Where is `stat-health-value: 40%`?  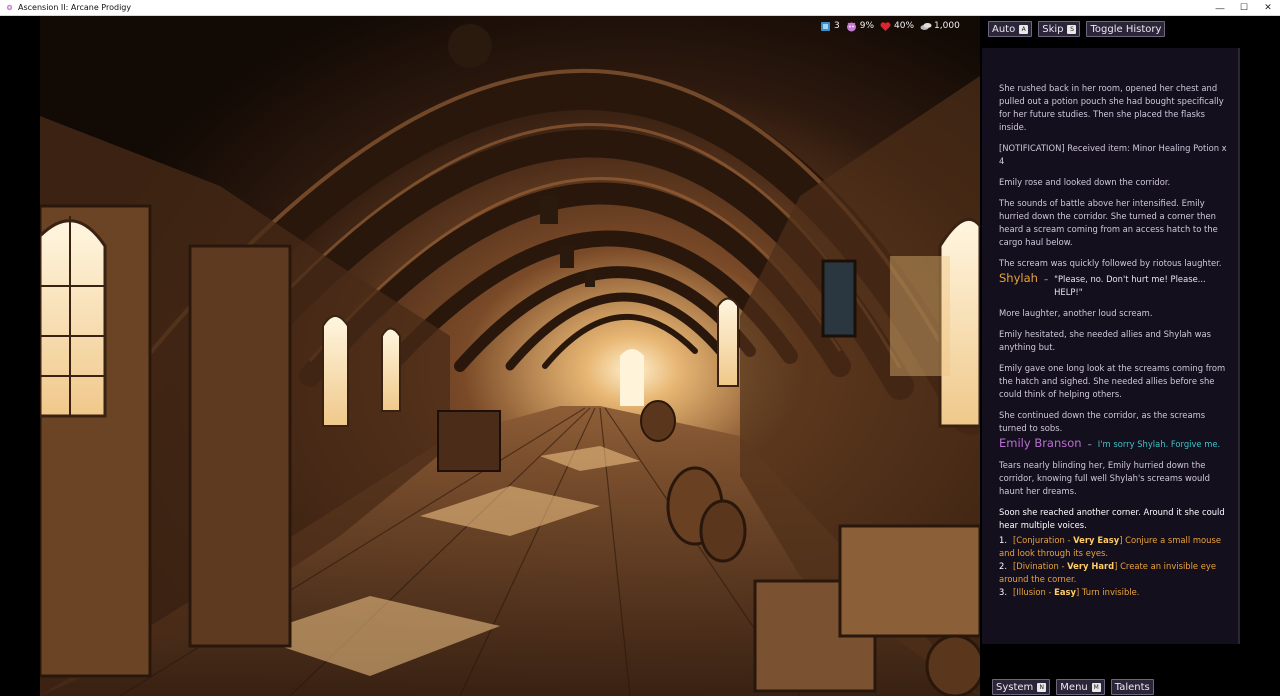 stat-health-value: 40% is located at coordinates (904, 26).